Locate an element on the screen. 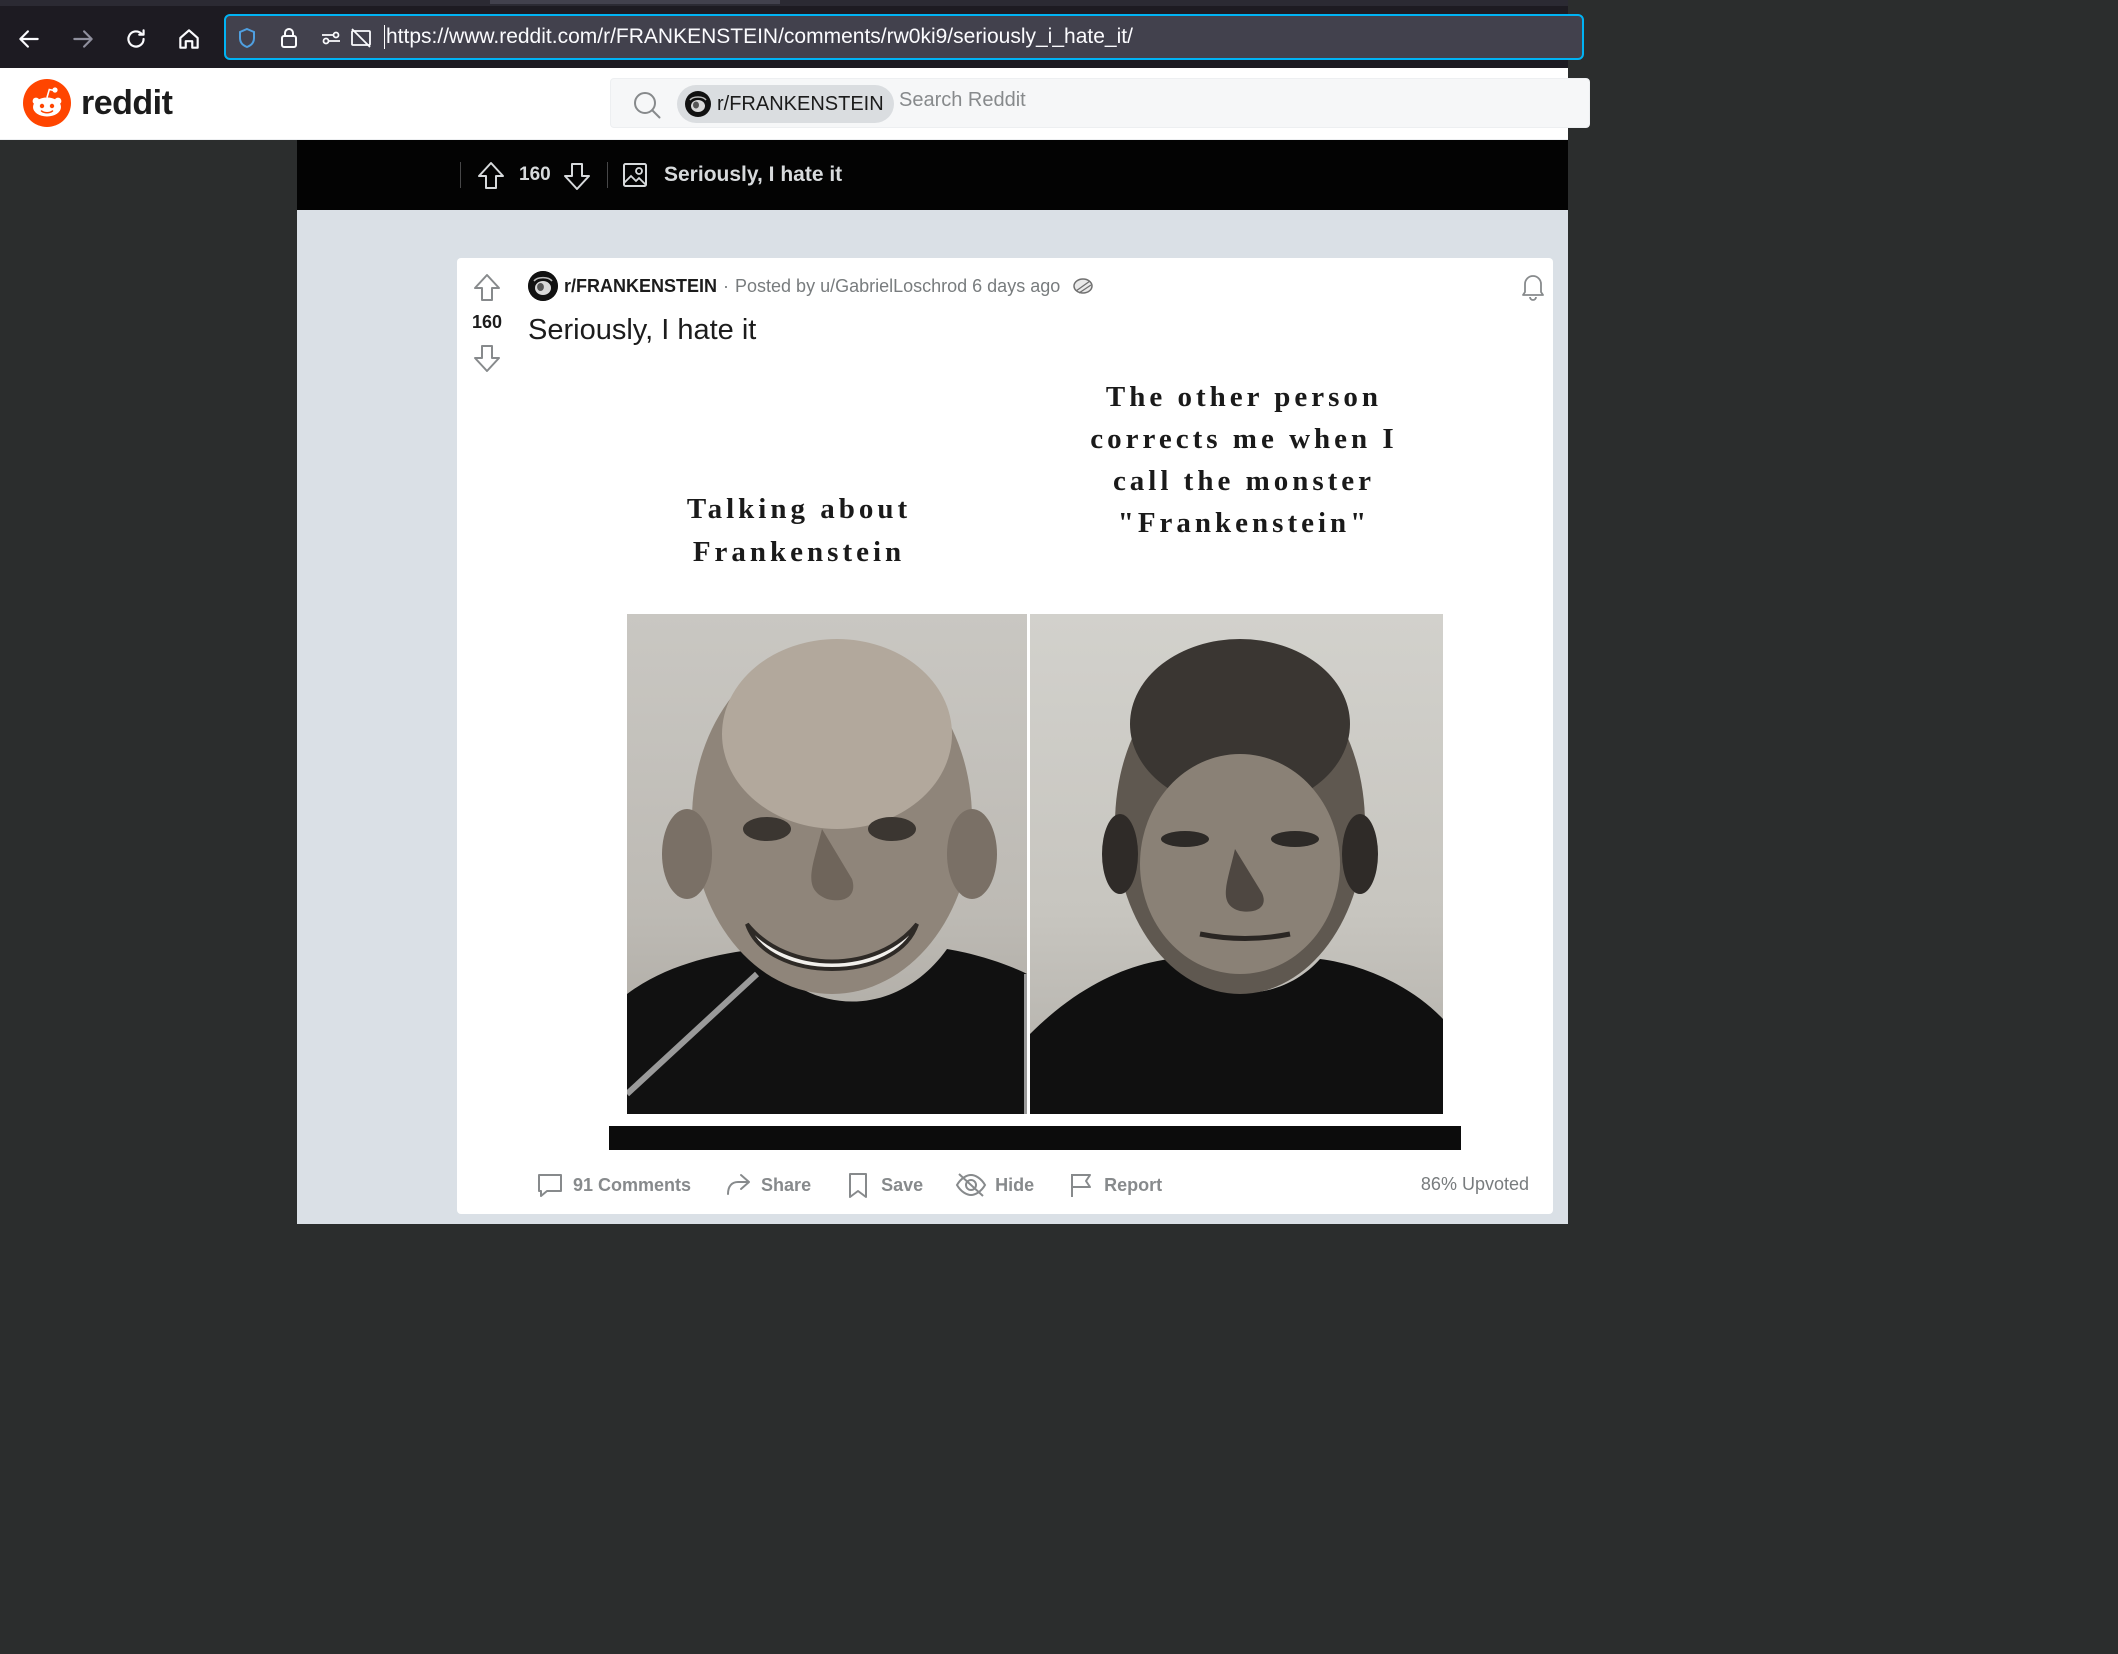 The image size is (2118, 1654). meme-photo-serious is located at coordinates (1236, 864).